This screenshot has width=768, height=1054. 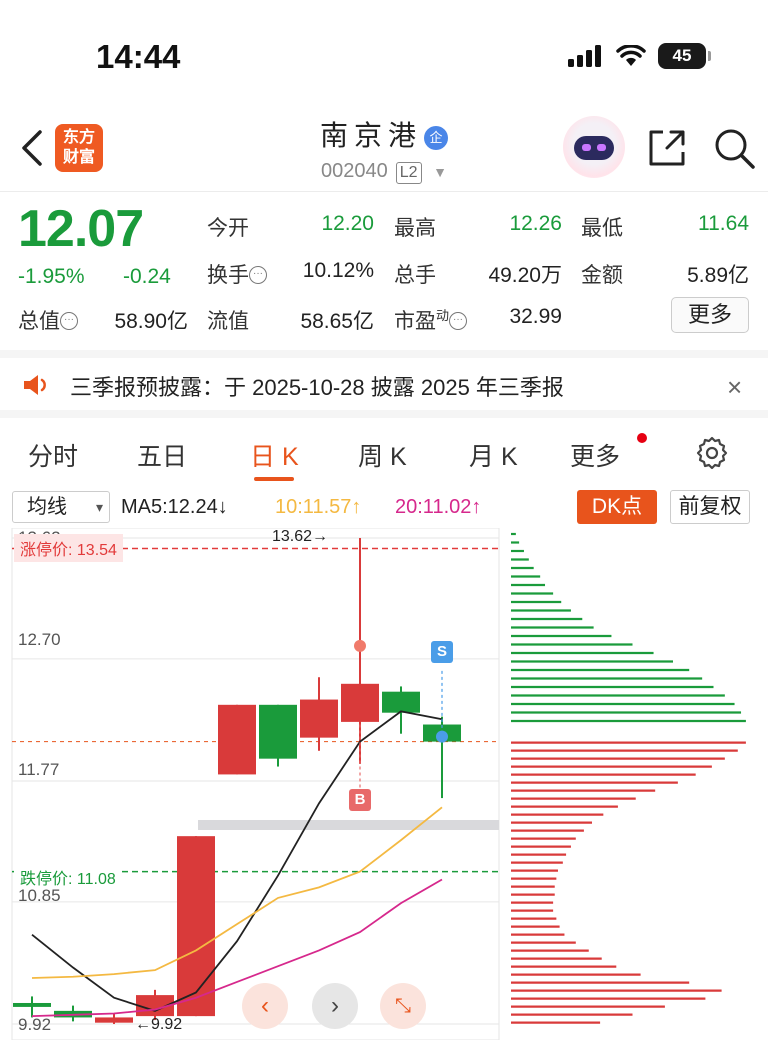 I want to click on pe-label-text: 市盈, so click(x=415, y=321).